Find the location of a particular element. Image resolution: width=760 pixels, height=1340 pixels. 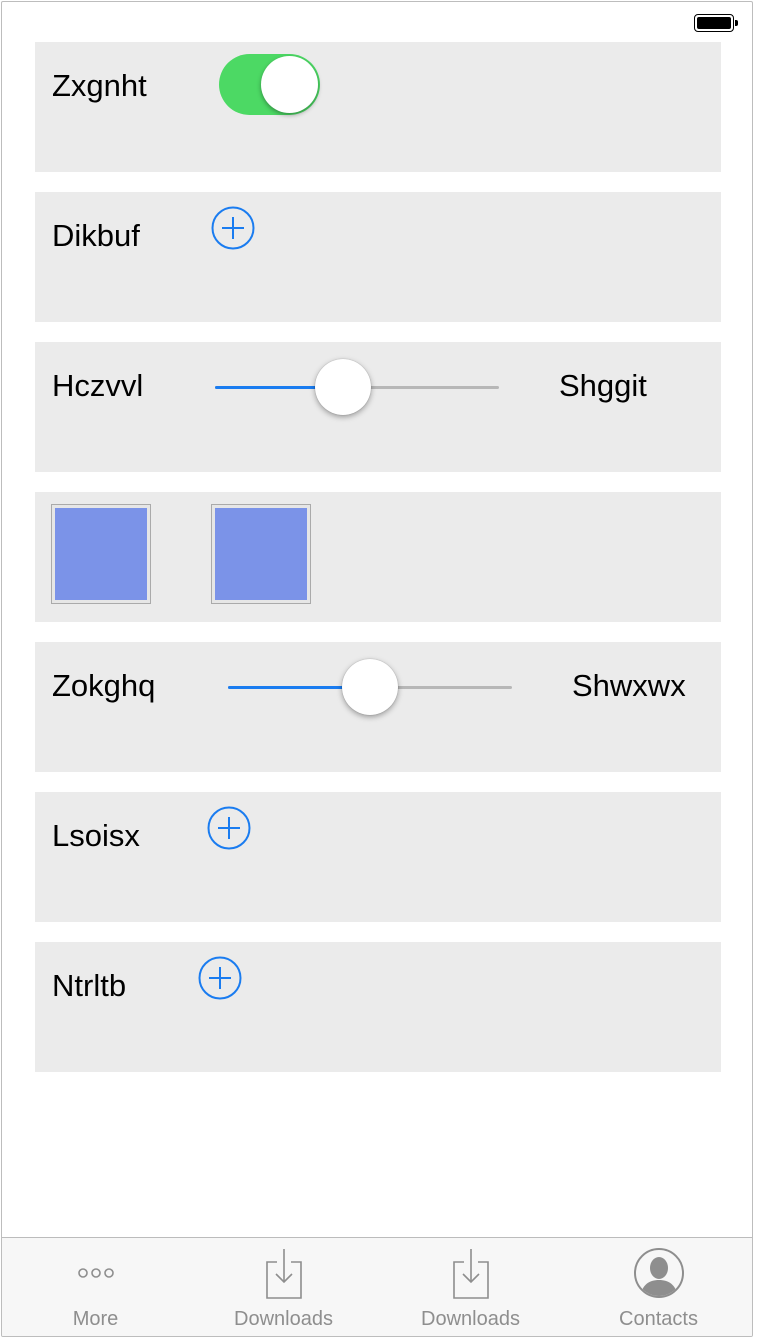

tab-contacts: Contacts is located at coordinates (658, 1287).